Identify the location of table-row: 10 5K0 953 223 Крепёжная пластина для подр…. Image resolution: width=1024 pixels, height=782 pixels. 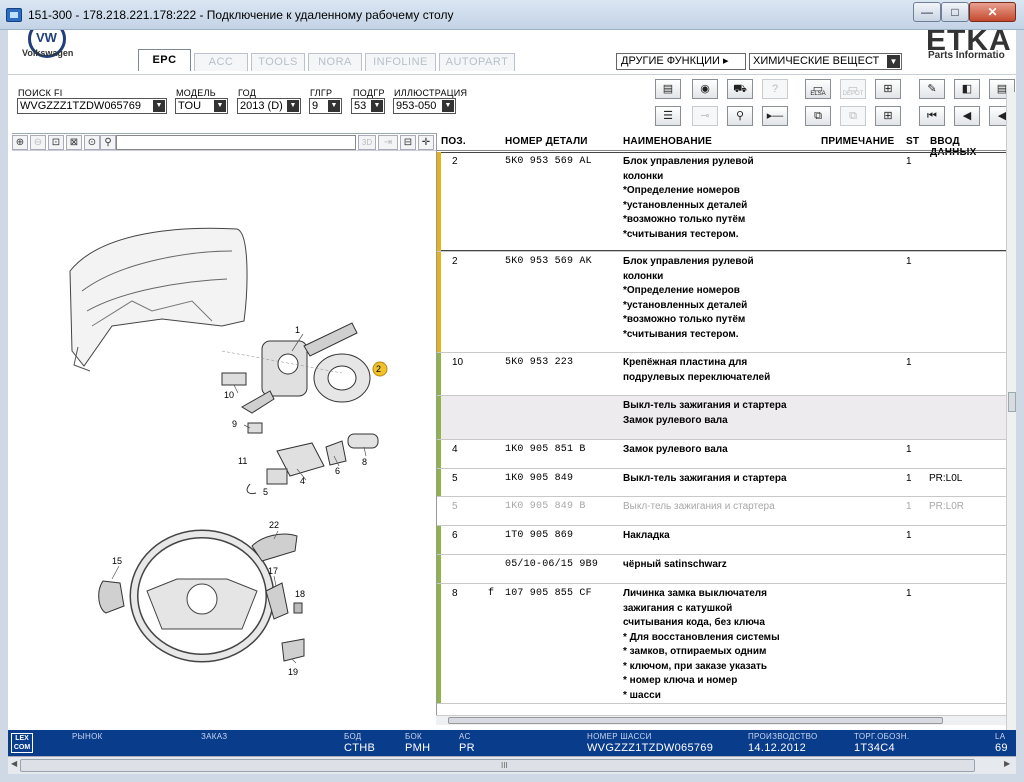
(721, 374).